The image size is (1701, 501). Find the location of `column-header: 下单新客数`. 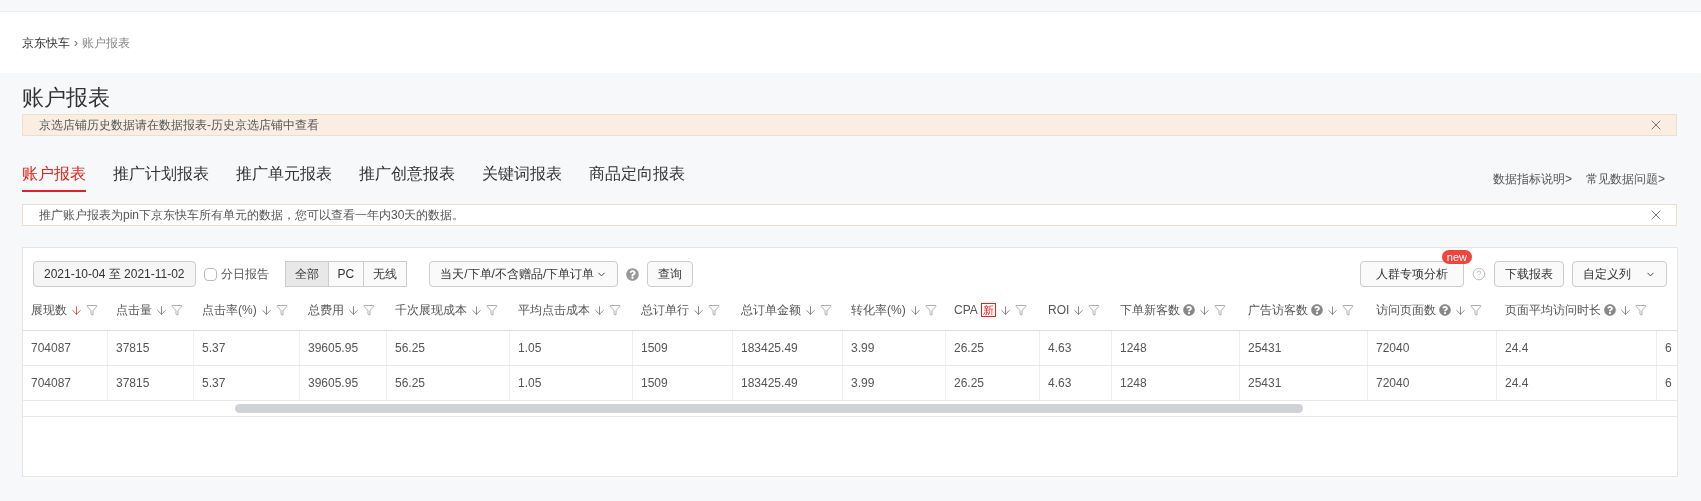

column-header: 下单新客数 is located at coordinates (1150, 310).